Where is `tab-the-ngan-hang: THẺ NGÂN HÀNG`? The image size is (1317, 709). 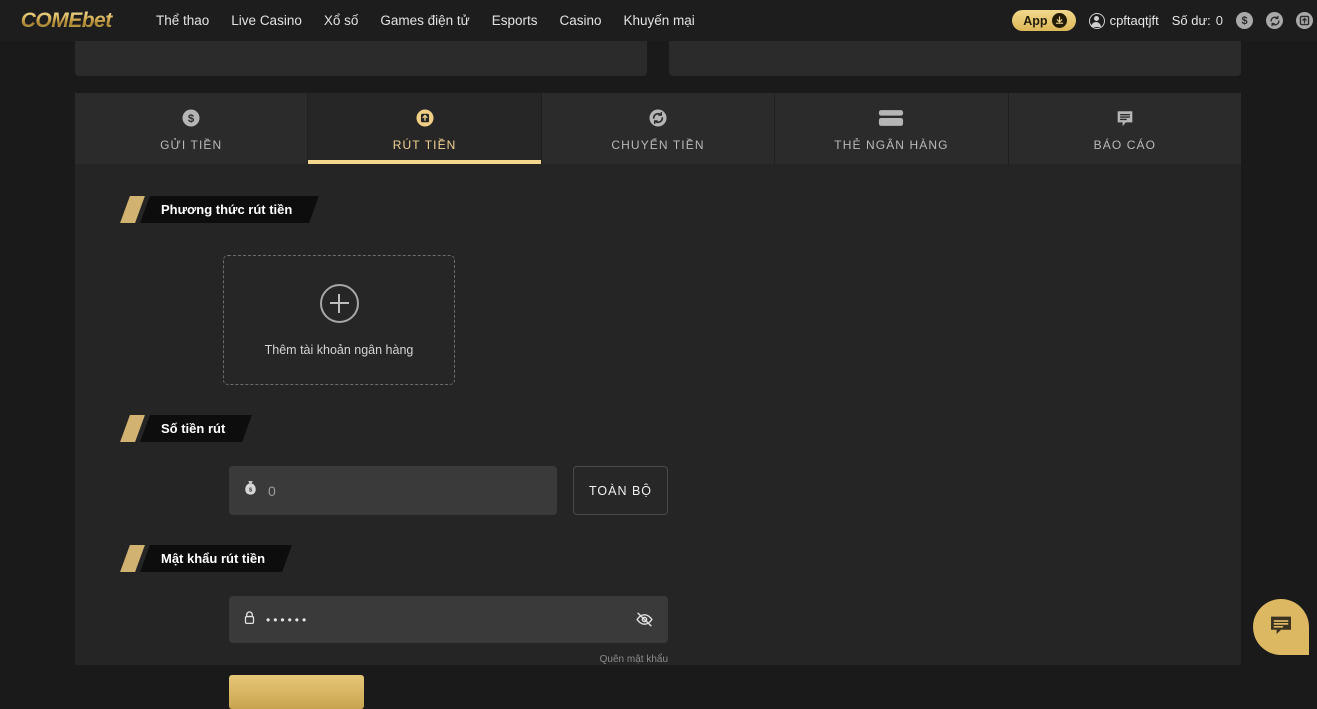
tab-the-ngan-hang: THẺ NGÂN HÀNG is located at coordinates (891, 128).